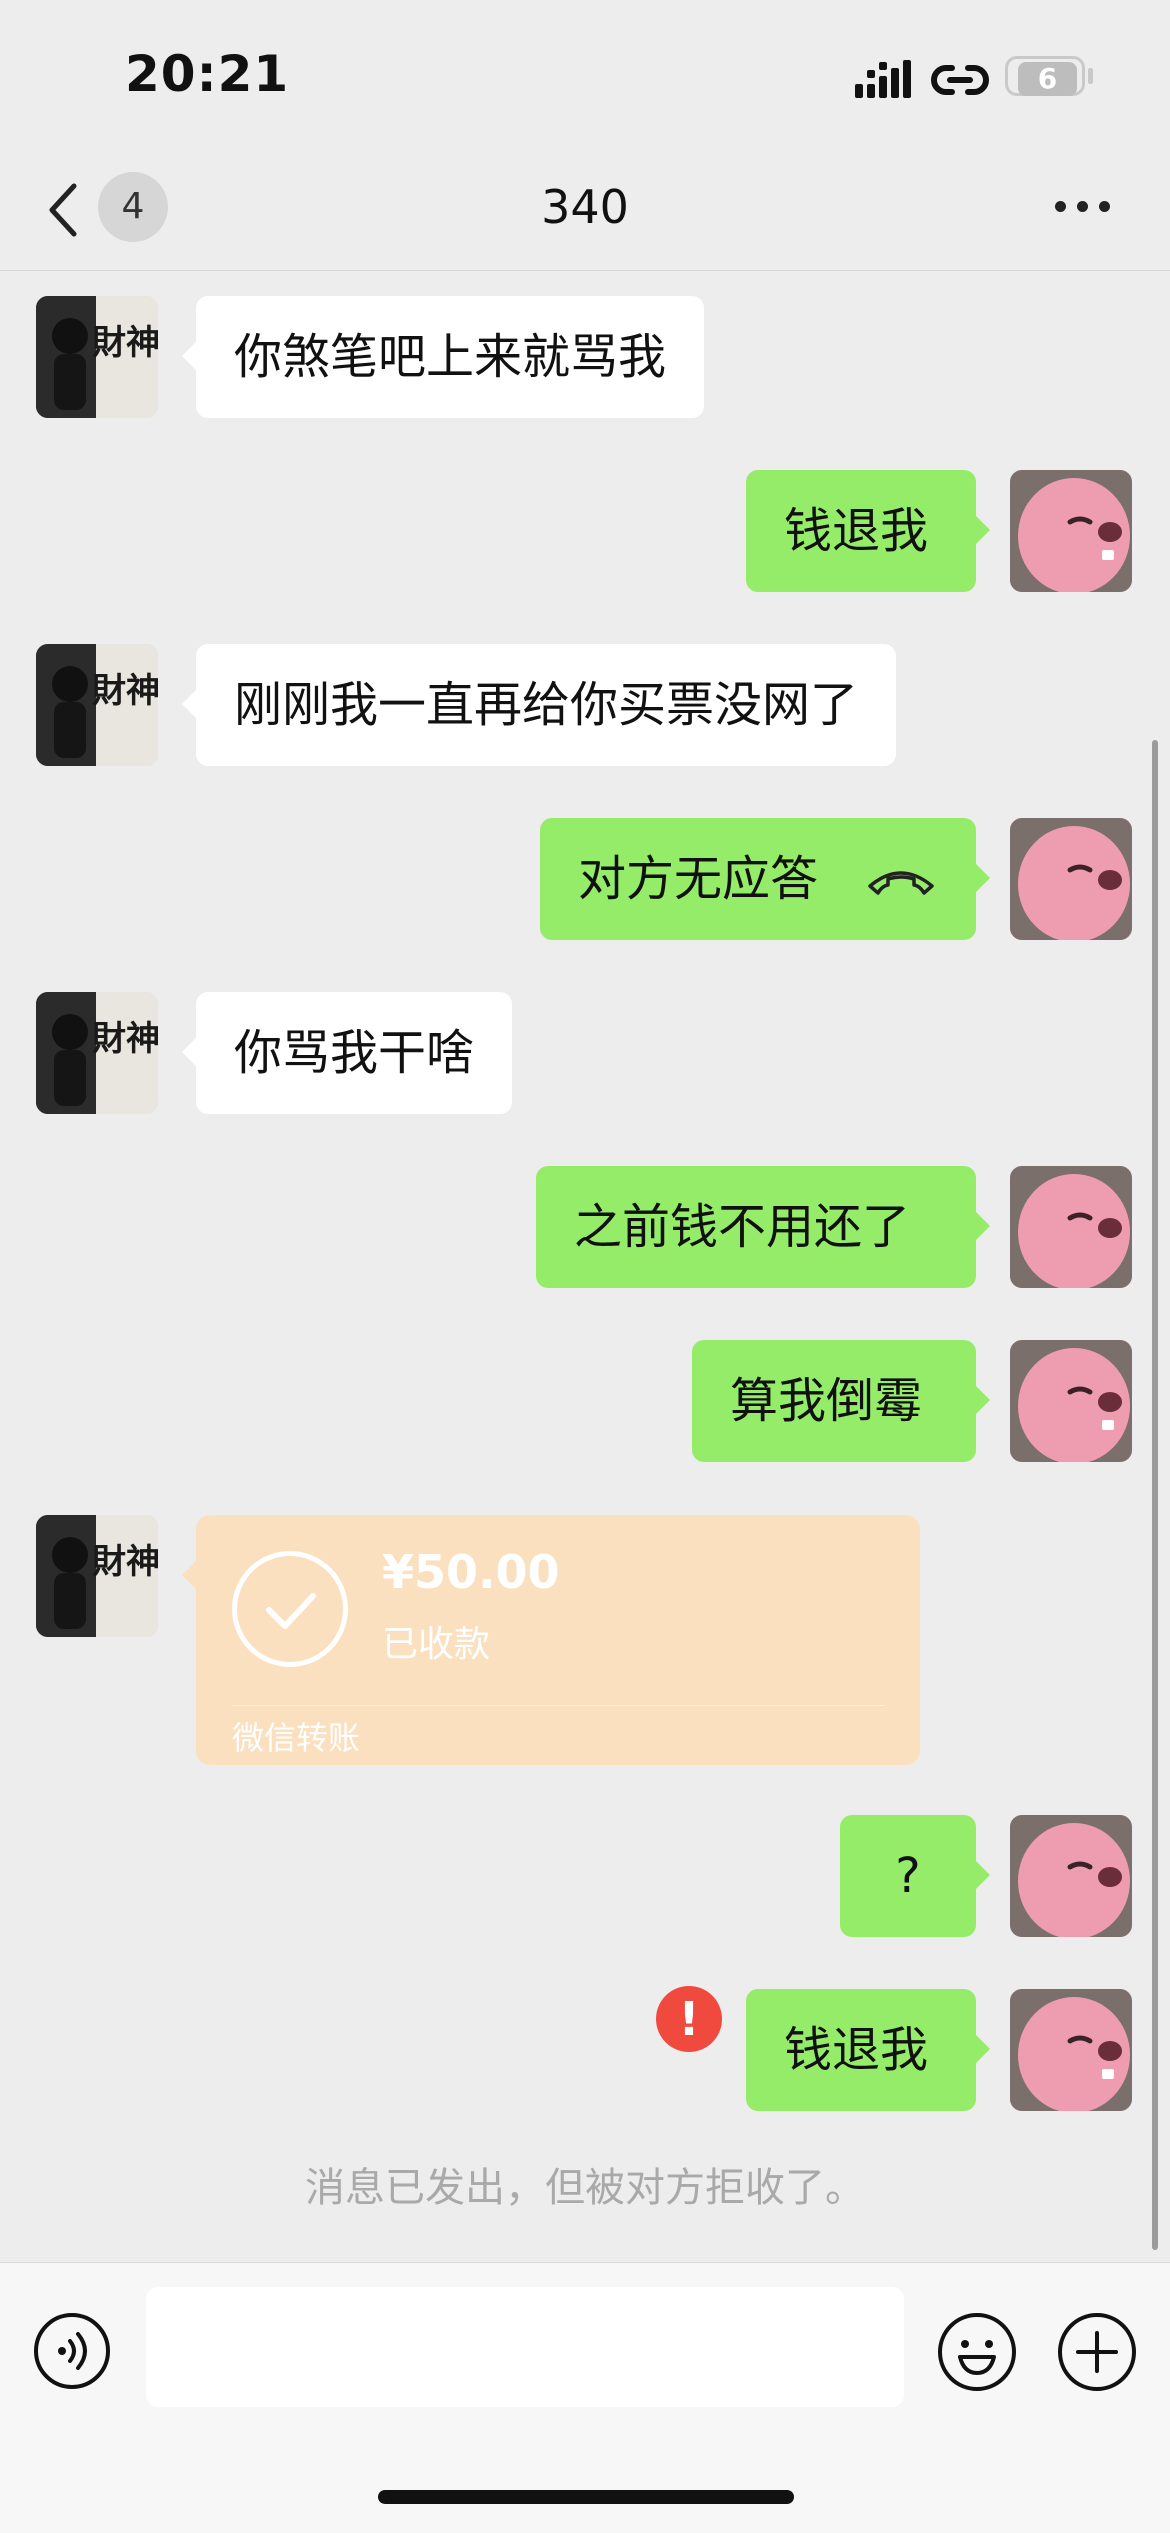 The width and height of the screenshot is (1170, 2533). Describe the element at coordinates (551, 1640) in the screenshot. I see `transfer-card: ¥50.00 已收款 微信转账` at that location.